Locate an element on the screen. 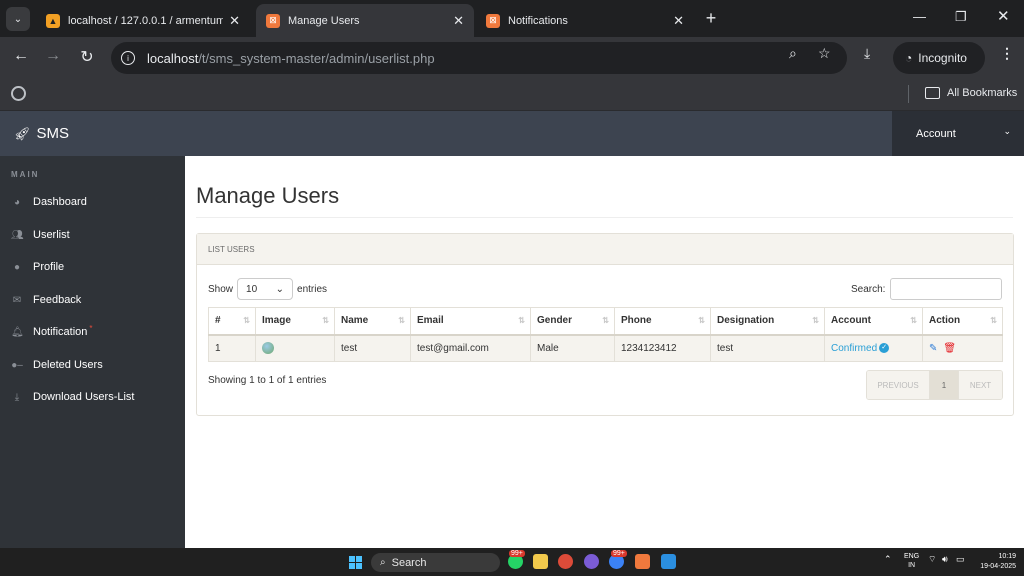 The height and width of the screenshot is (576, 1024). account-dropdown: Account ⌄ is located at coordinates (958, 133).